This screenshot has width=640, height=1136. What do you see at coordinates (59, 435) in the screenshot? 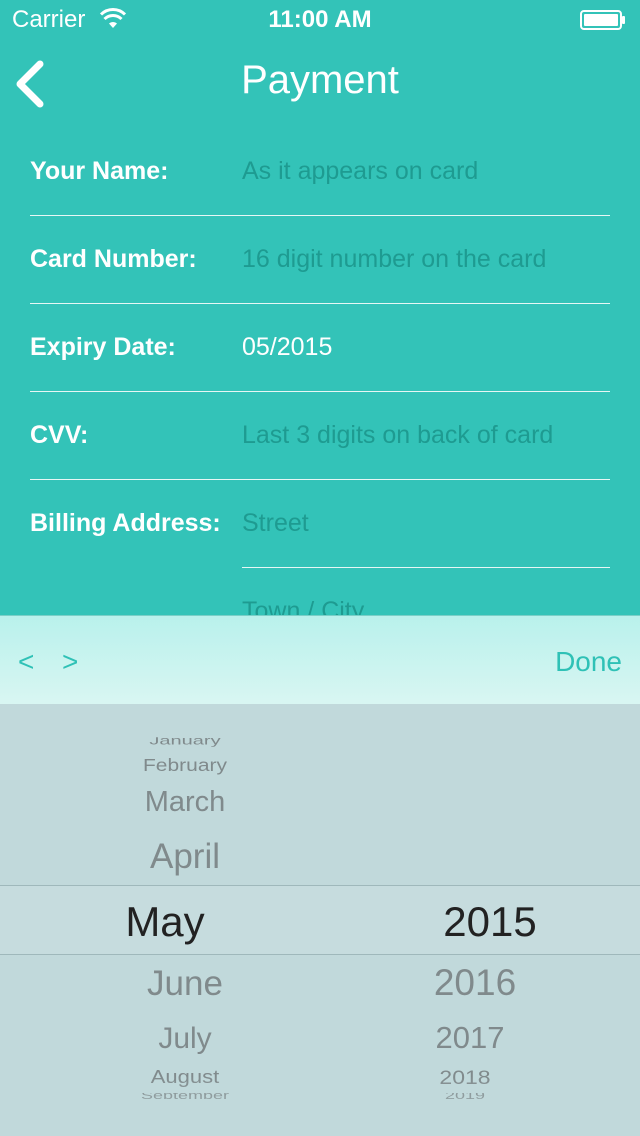
I see `cvv-label: CVV:` at bounding box center [59, 435].